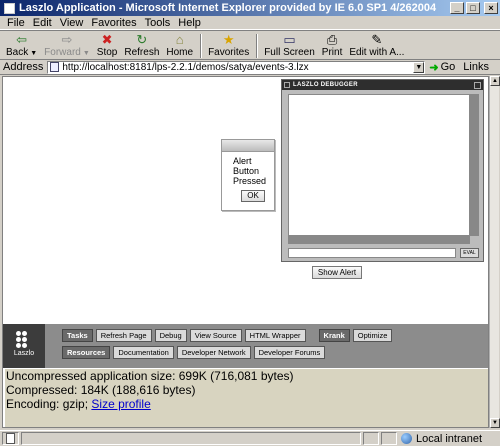 The width and height of the screenshot is (500, 446). What do you see at coordinates (142, 52) in the screenshot?
I see `refresh-label: Refresh` at bounding box center [142, 52].